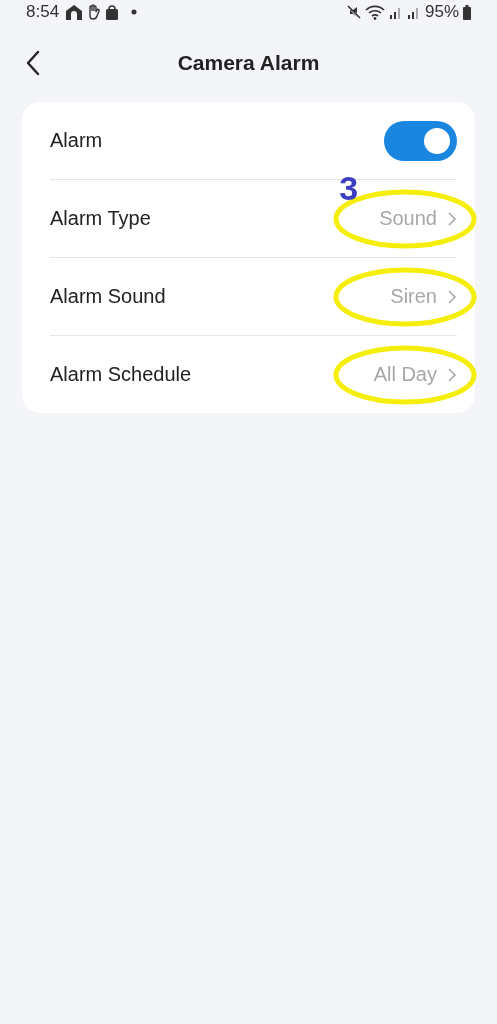 The height and width of the screenshot is (1024, 497). Describe the element at coordinates (423, 296) in the screenshot. I see `setting-value-link: Siren` at that location.